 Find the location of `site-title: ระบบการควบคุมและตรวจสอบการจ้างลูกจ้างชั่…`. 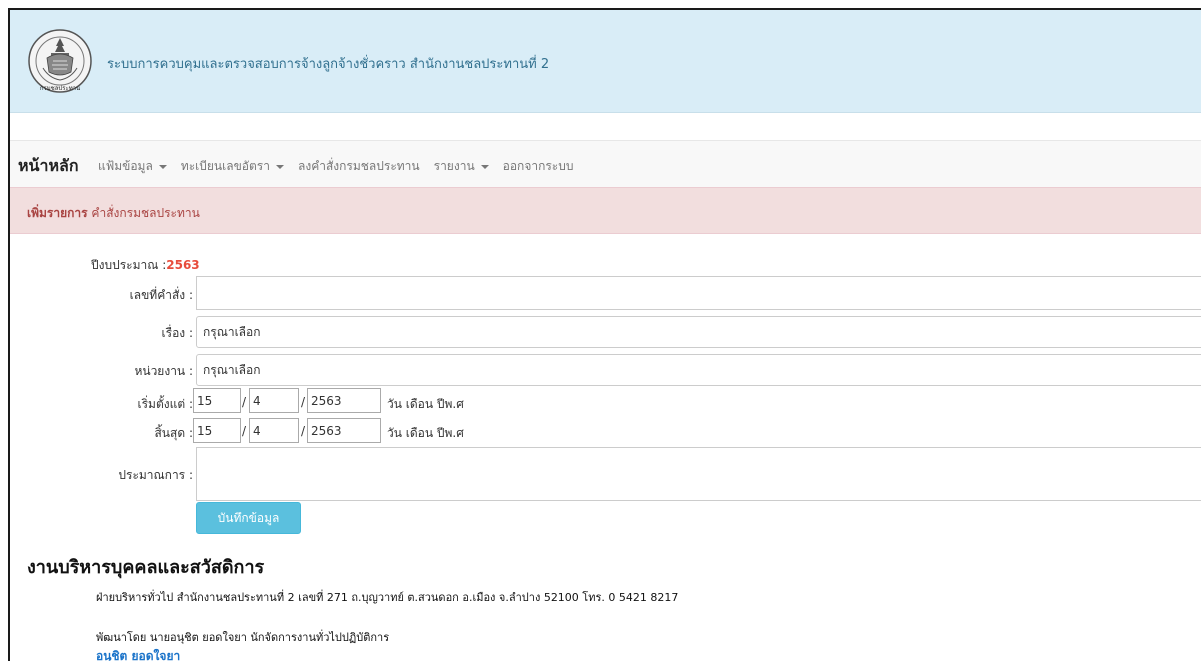

site-title: ระบบการควบคุมและตรวจสอบการจ้างลูกจ้างชั่… is located at coordinates (328, 64).